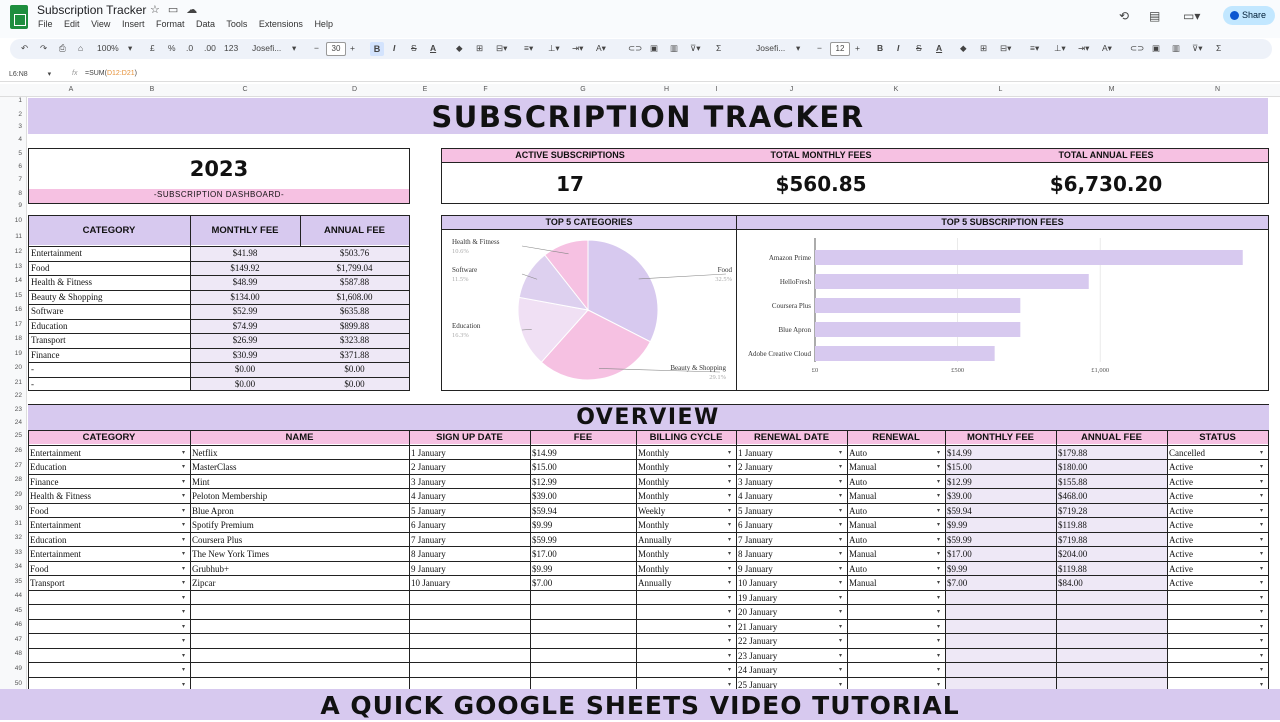 This screenshot has height=722, width=1280. Describe the element at coordinates (1072, 511) in the screenshot. I see `overview-cell: $719.28` at that location.